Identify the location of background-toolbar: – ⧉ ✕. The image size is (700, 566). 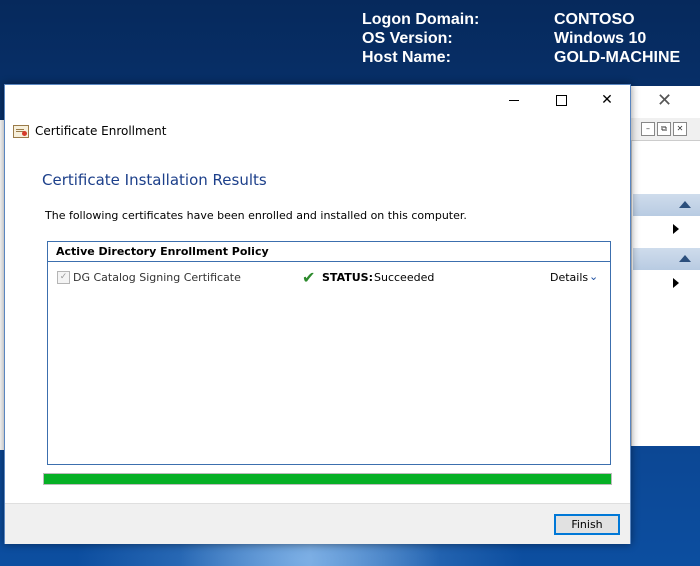
(665, 129).